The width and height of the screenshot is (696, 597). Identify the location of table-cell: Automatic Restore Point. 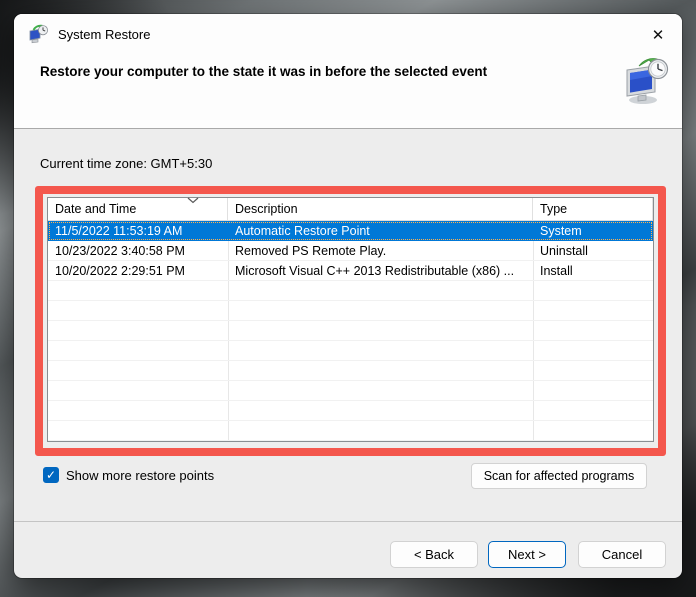
(302, 231).